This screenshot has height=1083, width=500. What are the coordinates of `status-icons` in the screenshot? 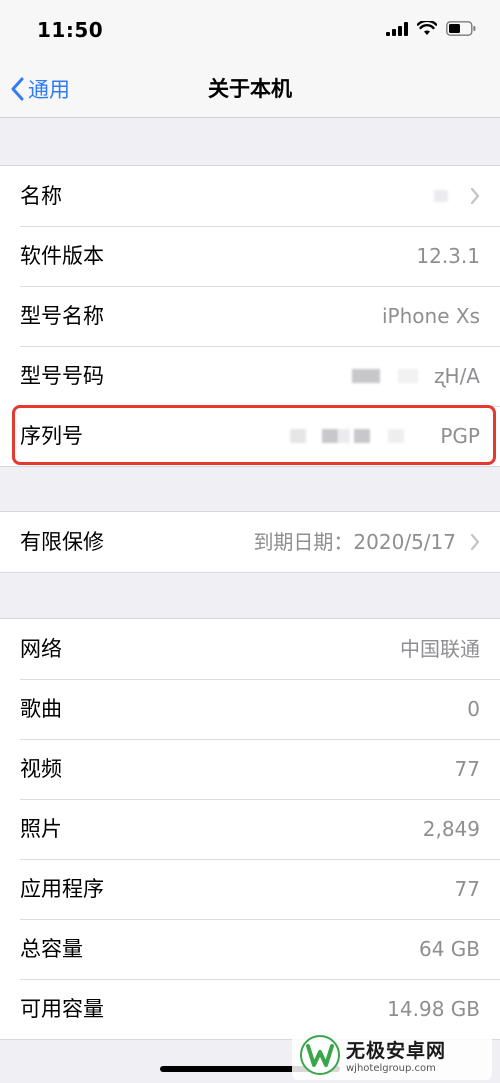 It's located at (431, 28).